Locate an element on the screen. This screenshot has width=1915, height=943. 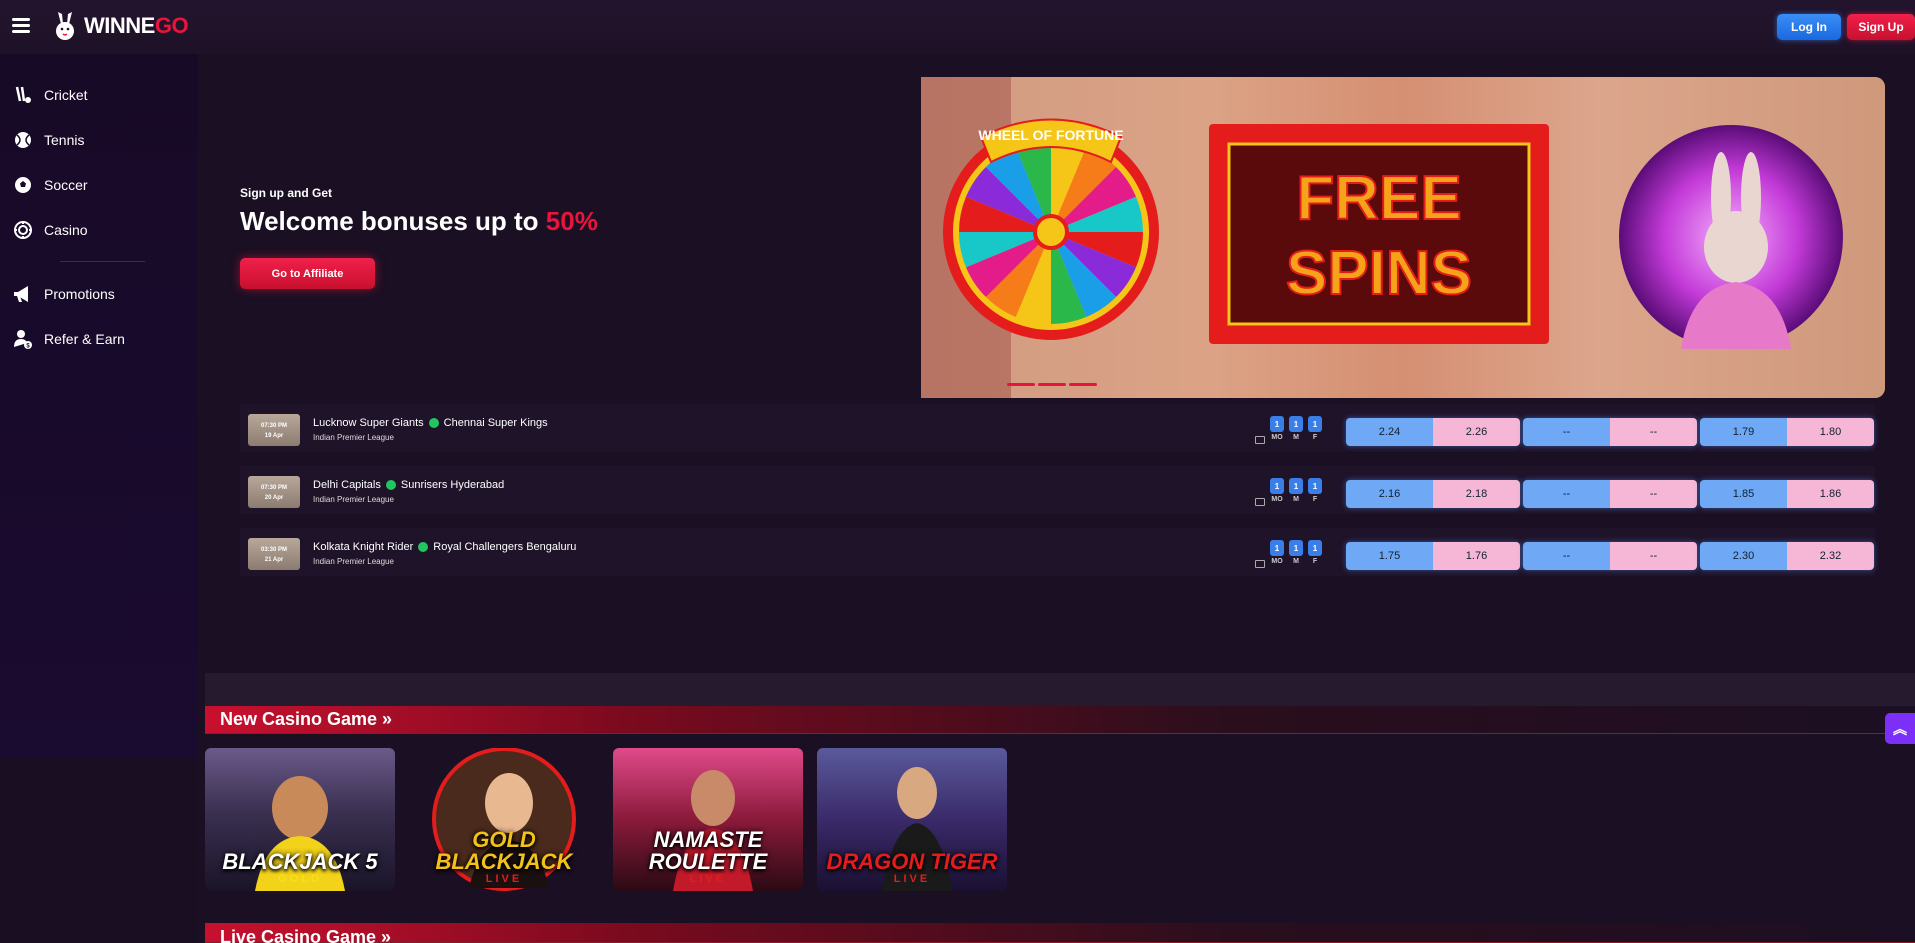
odds-lay: 1.86 is located at coordinates (1830, 494).